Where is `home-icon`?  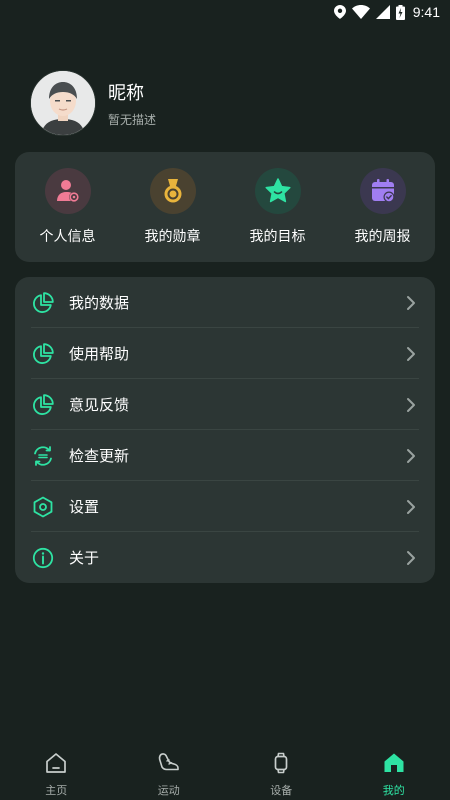 home-icon is located at coordinates (56, 765).